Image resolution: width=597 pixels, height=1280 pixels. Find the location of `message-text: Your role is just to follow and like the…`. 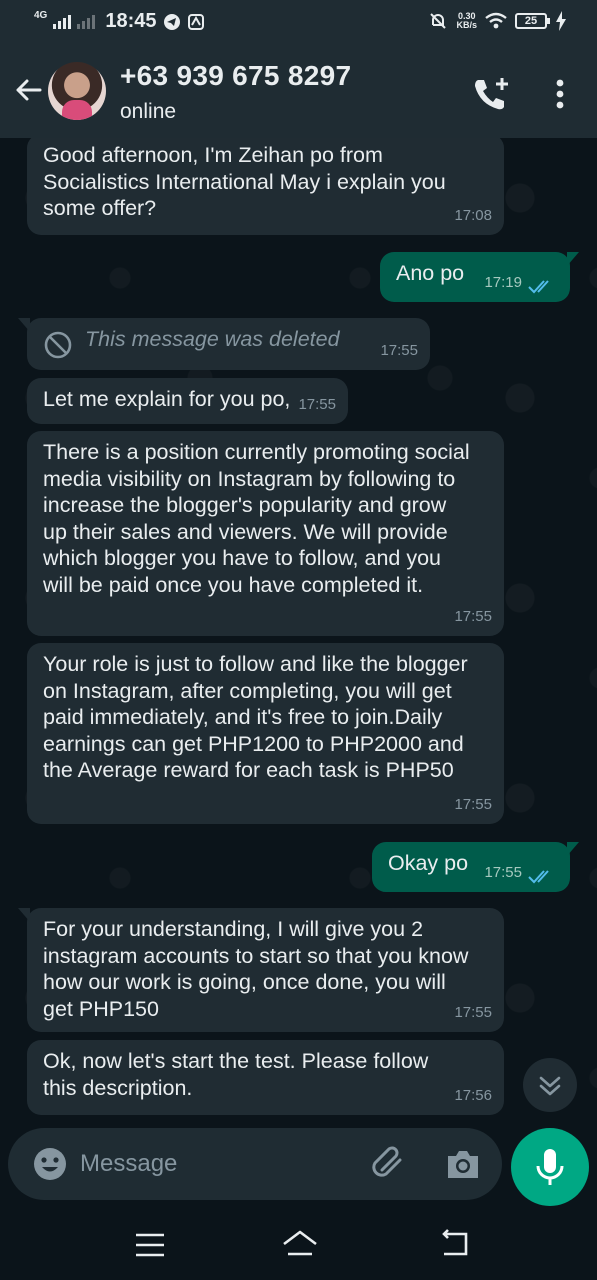

message-text: Your role is just to follow and like the… is located at coordinates (255, 717).